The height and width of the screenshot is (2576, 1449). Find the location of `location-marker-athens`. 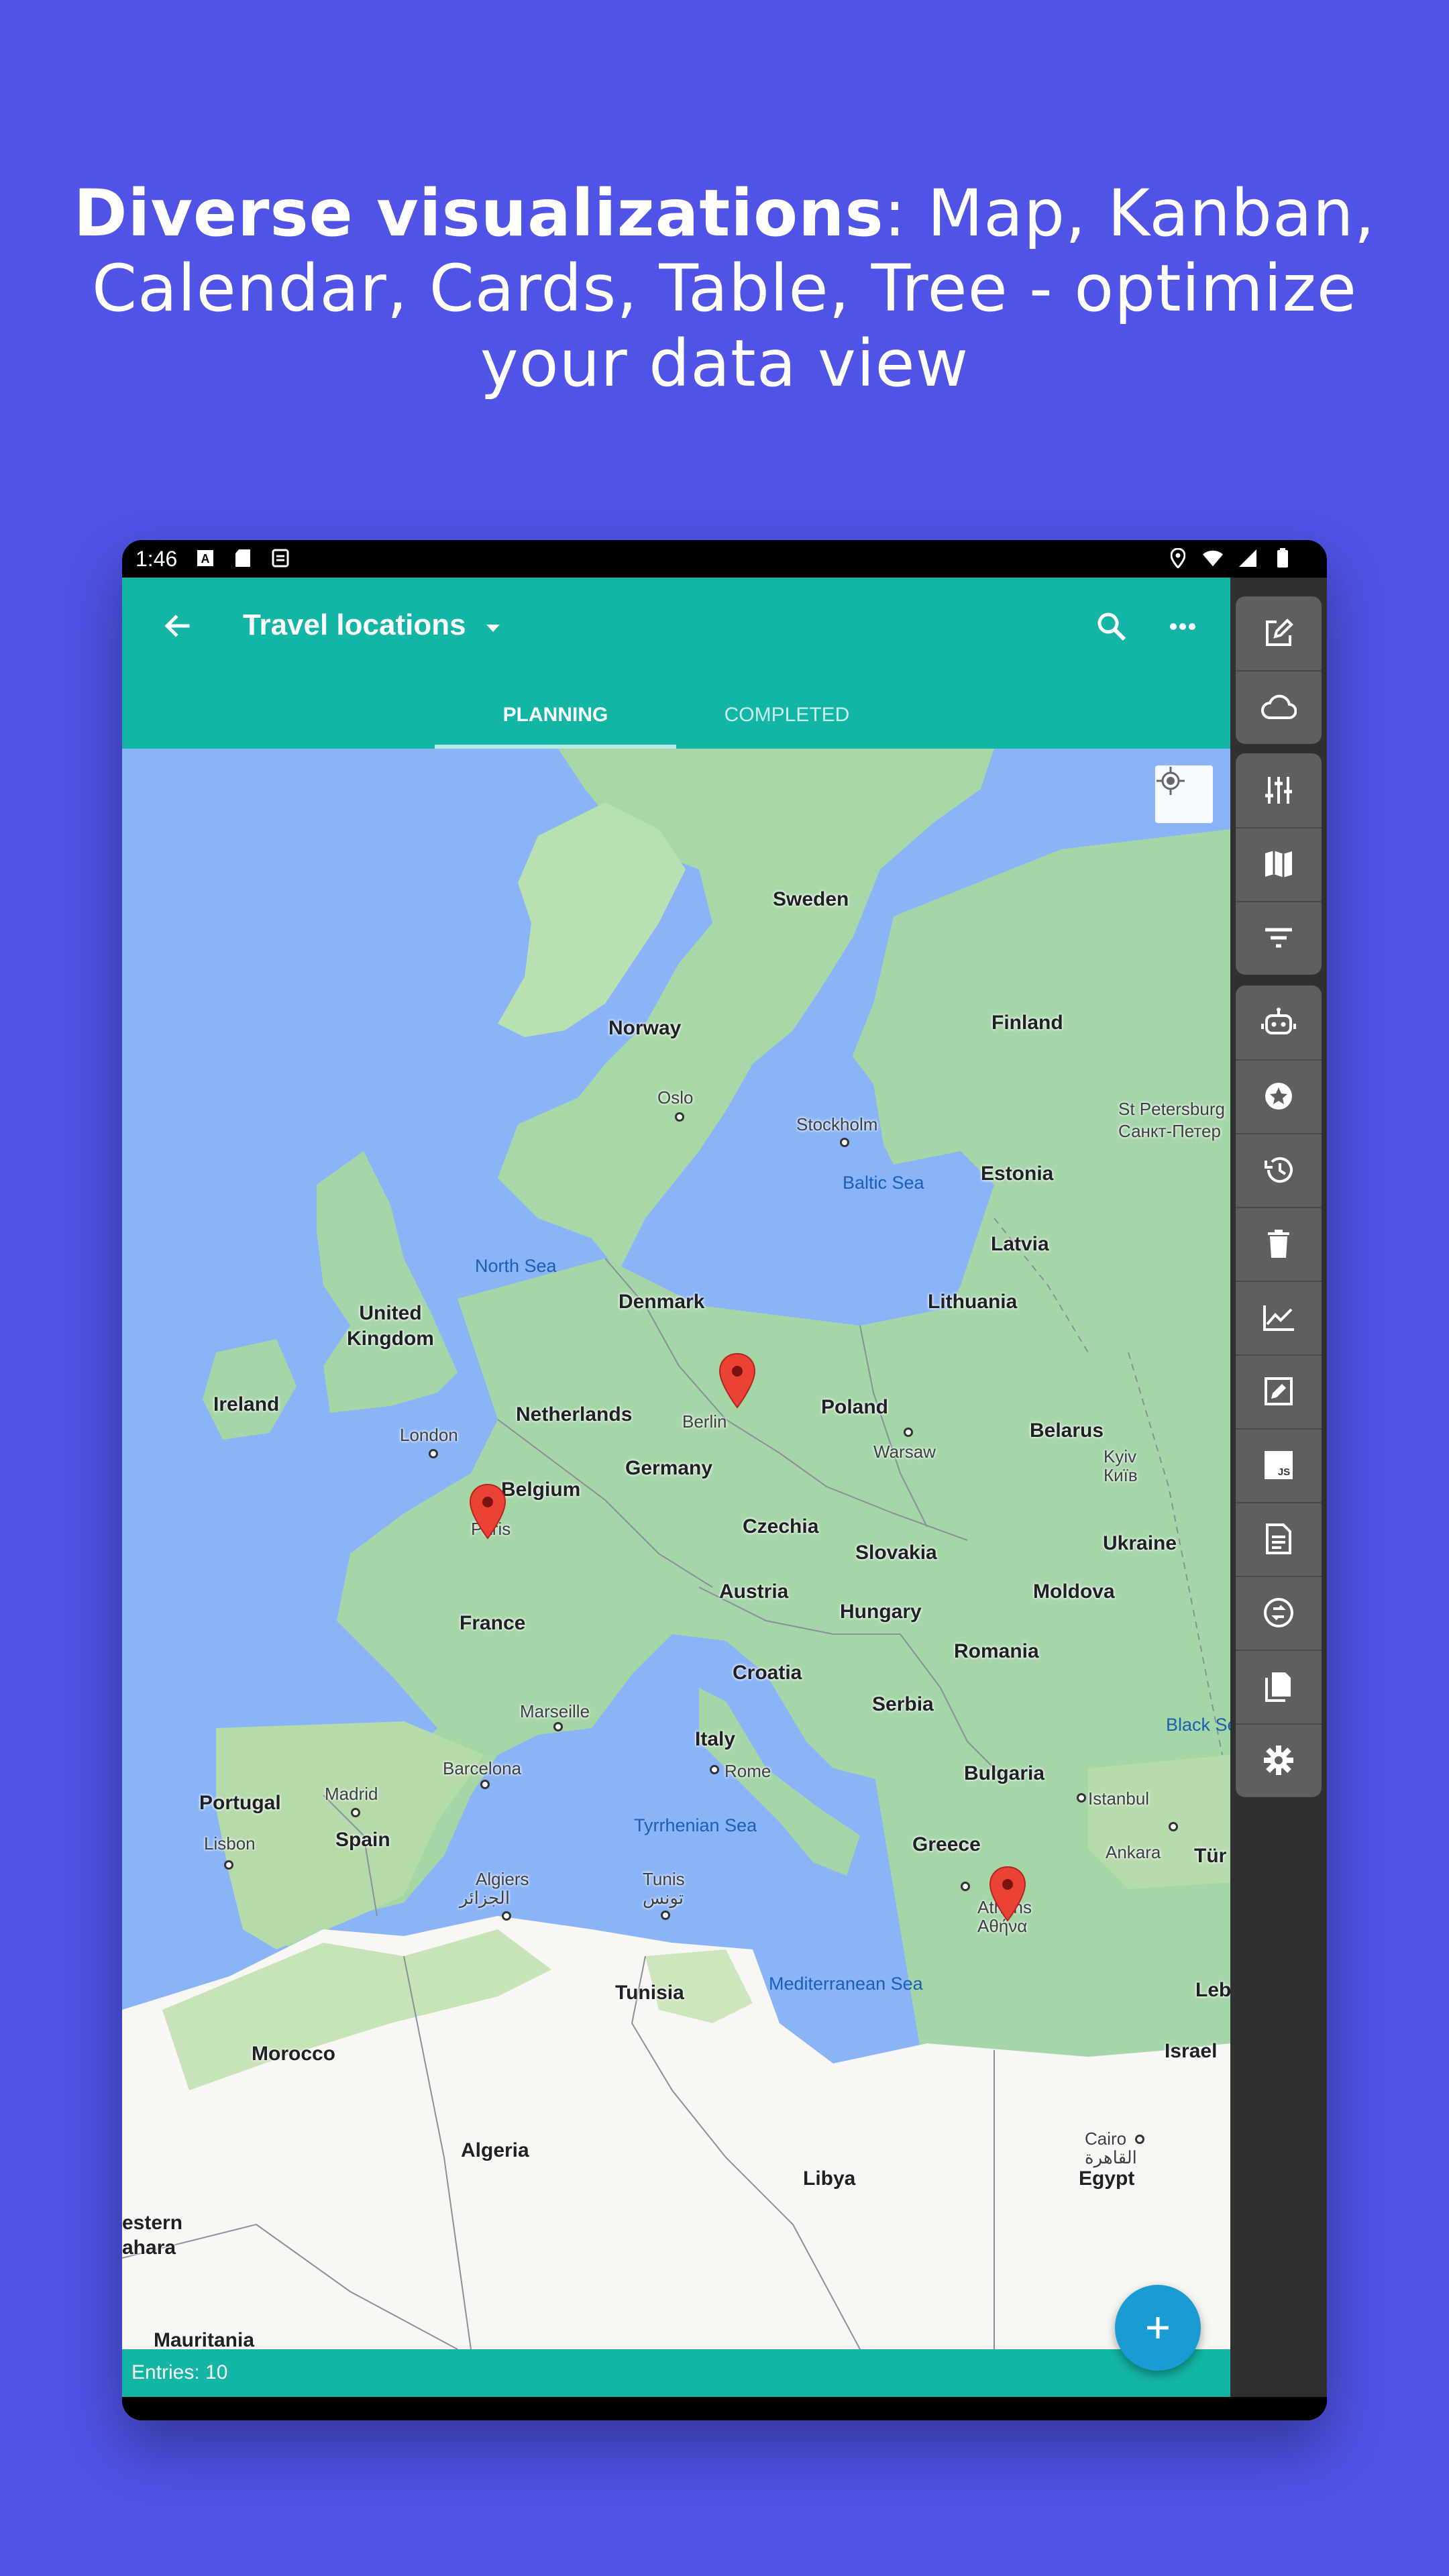

location-marker-athens is located at coordinates (1007, 1896).